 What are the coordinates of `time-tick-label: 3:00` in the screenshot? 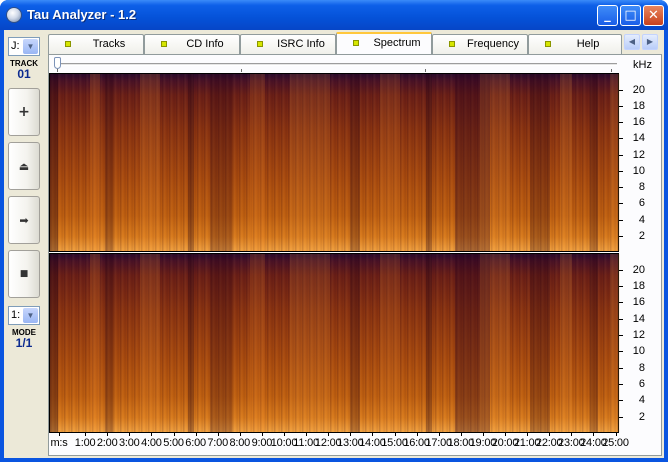 It's located at (129, 443).